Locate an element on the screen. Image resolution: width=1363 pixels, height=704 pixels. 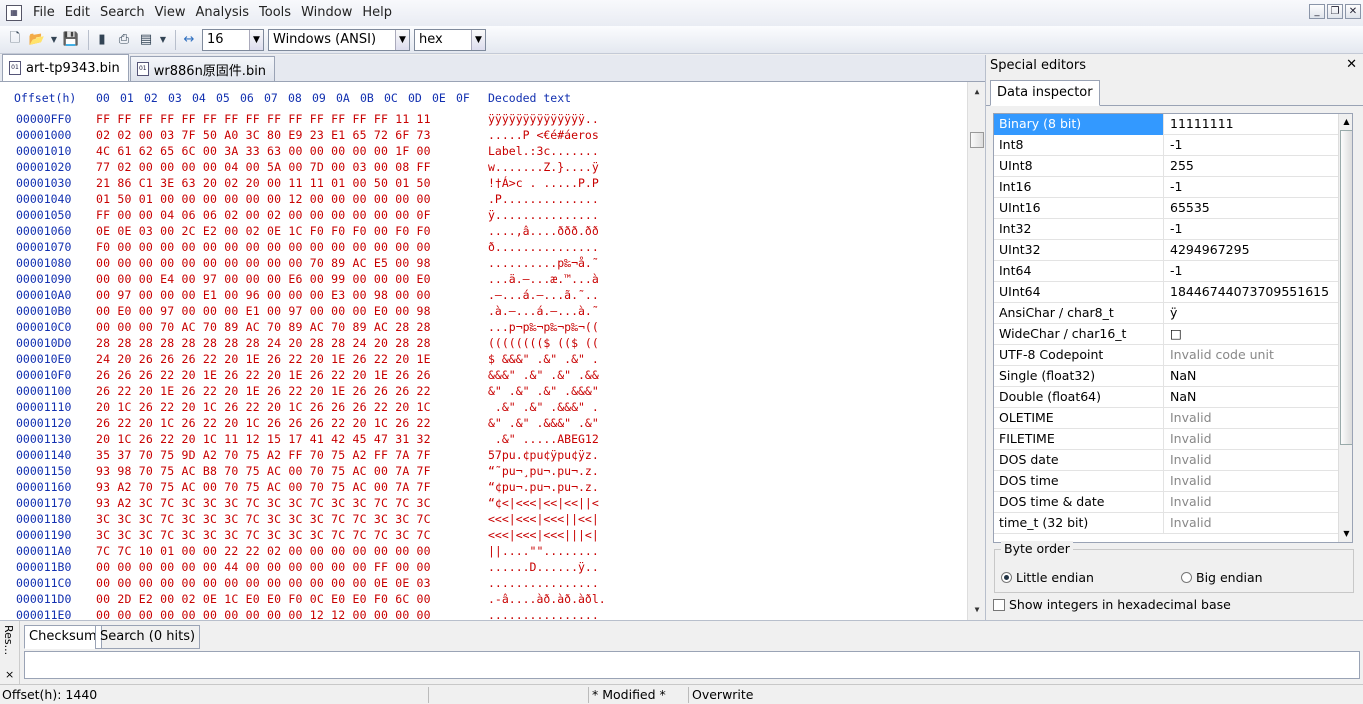
inspector-row: Int64 -1 is located at coordinates (1166, 271).